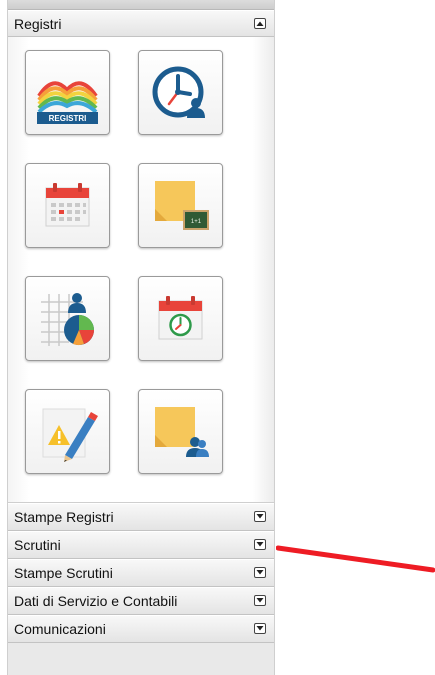 This screenshot has width=435, height=675. I want to click on panel-header-dati-servizio: Dati di Servizio e Contabili, so click(141, 601).